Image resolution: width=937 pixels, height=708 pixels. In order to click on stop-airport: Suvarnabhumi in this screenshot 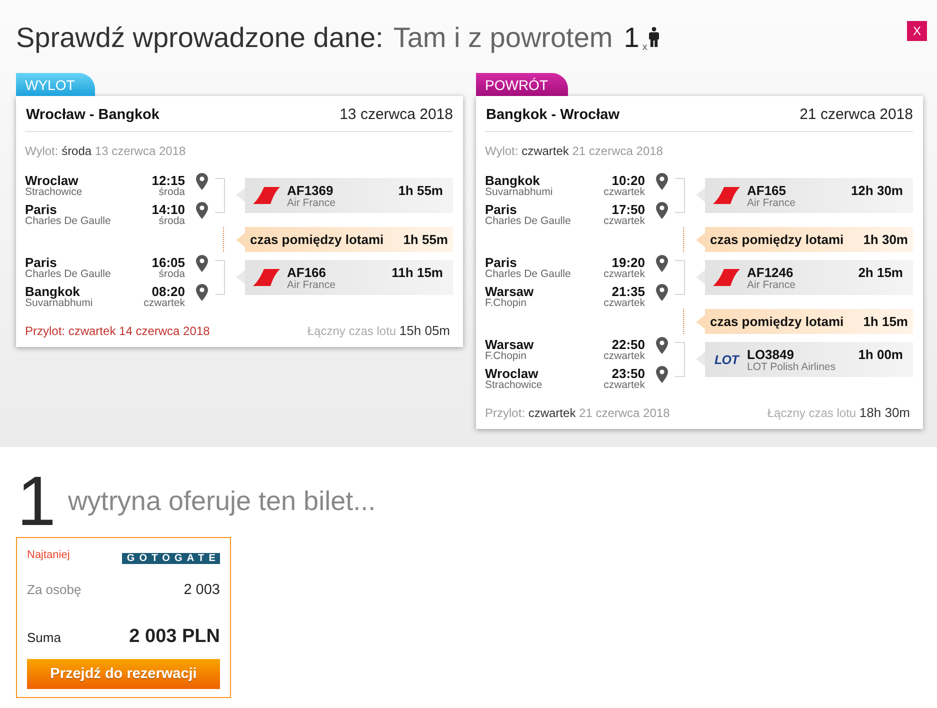, I will do `click(519, 192)`.